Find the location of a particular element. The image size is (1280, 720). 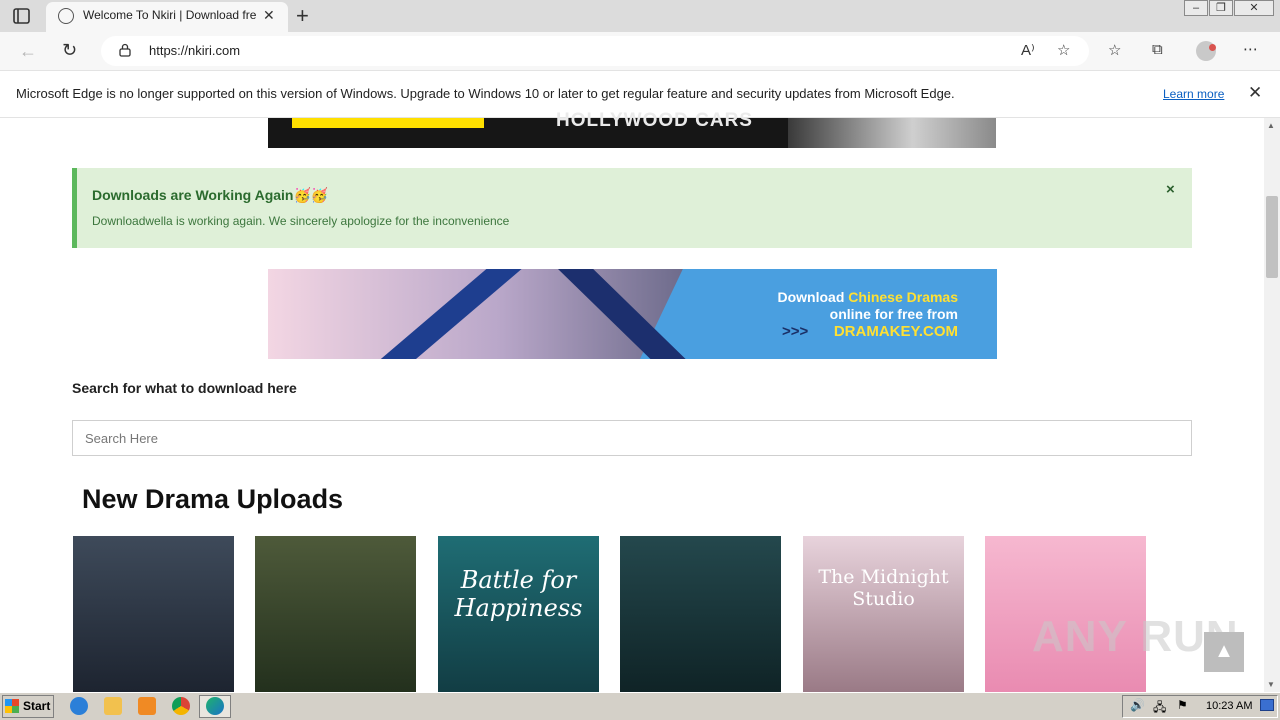

poster-card: Battle for Happiness is located at coordinates (518, 614).